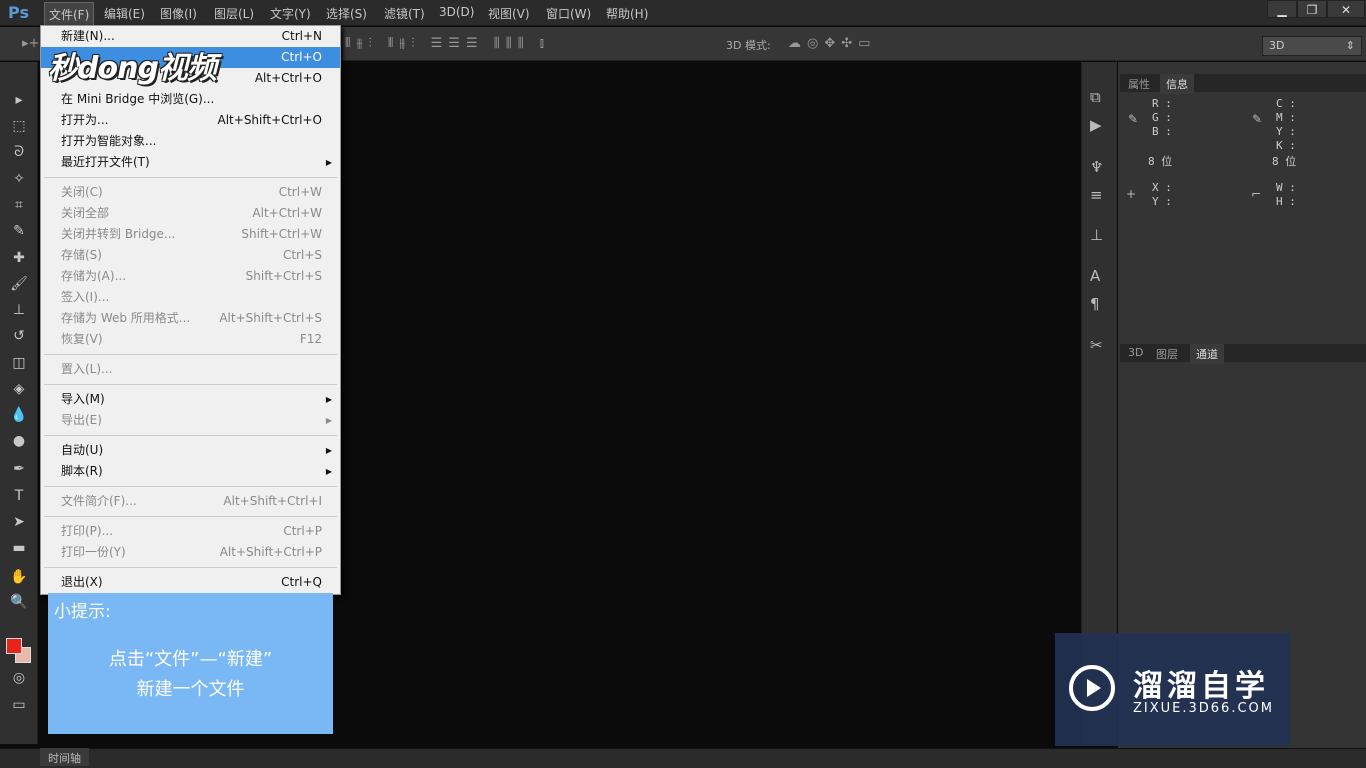  Describe the element at coordinates (328, 162) in the screenshot. I see `submenu-arrow-icon: ▶` at that location.